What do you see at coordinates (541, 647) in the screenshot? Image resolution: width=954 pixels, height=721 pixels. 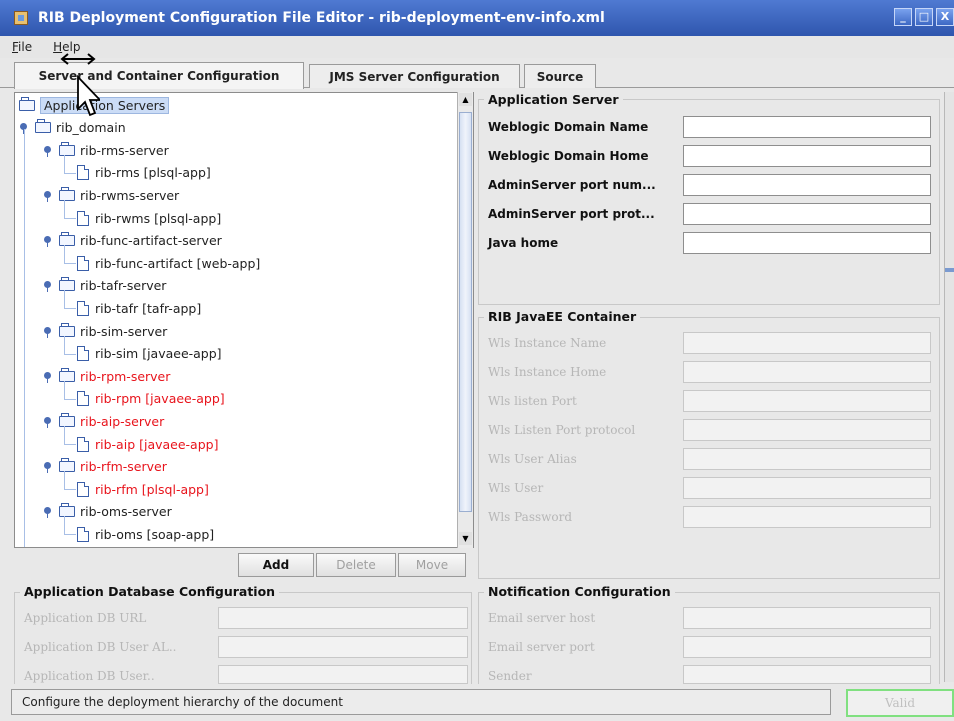 I see `field-label: Email server port` at bounding box center [541, 647].